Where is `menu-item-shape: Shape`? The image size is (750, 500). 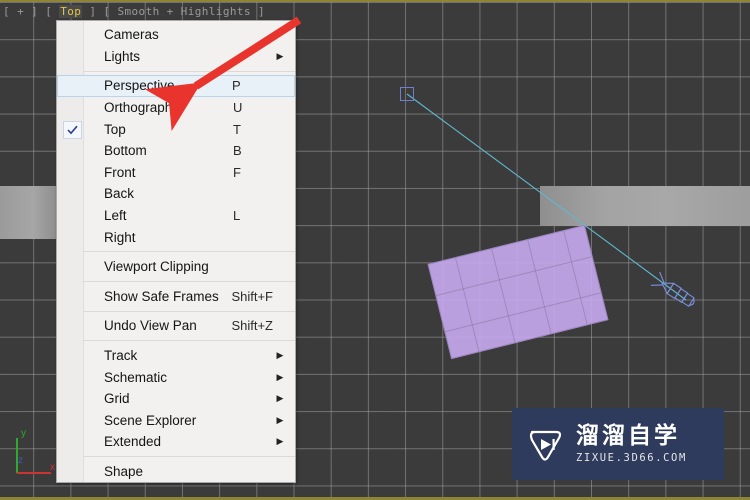
menu-item-shape: Shape is located at coordinates (176, 472).